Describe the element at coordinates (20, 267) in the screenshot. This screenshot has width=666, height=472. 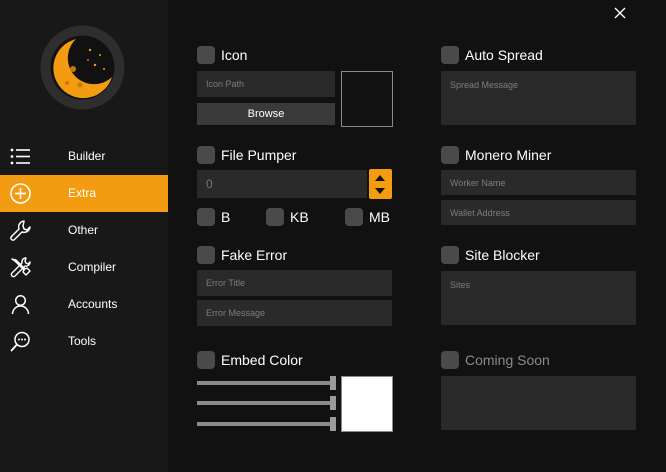
I see `tools-icon` at that location.